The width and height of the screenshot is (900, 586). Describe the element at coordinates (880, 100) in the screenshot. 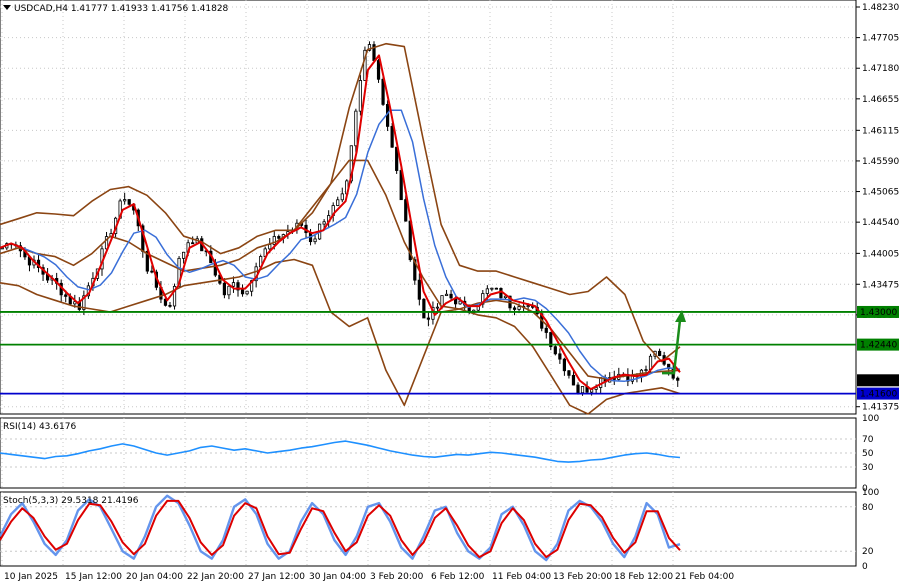

I see `price-tick-label: 1.46655` at that location.